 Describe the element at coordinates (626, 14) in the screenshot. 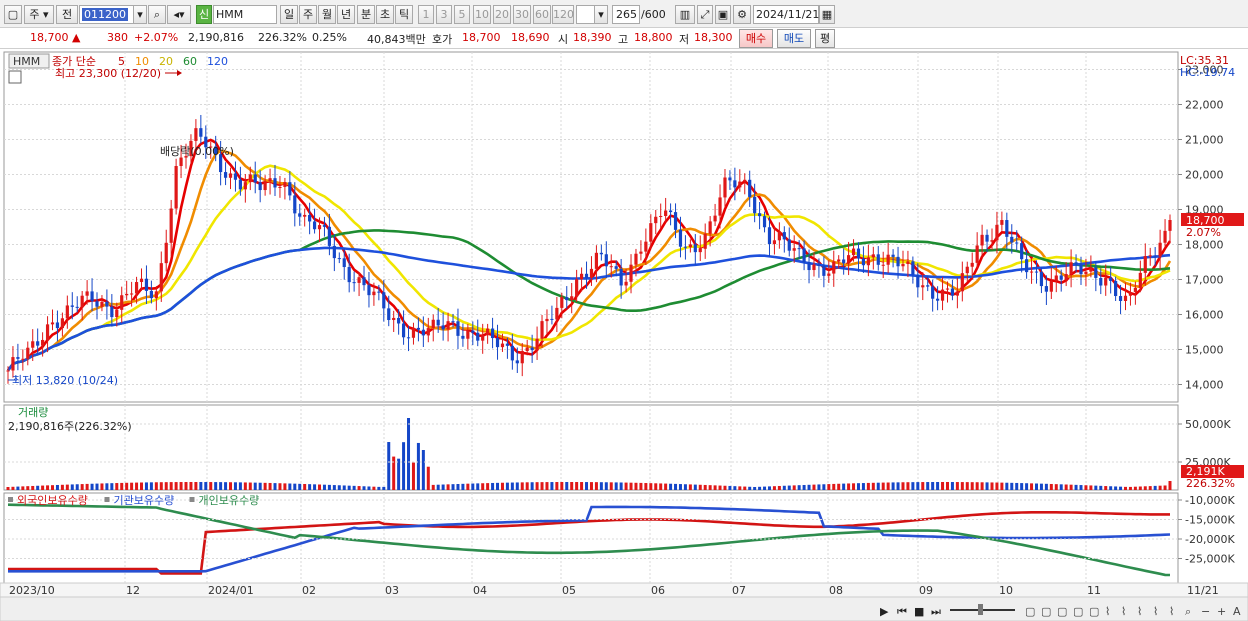

I see `count-input: 265` at that location.